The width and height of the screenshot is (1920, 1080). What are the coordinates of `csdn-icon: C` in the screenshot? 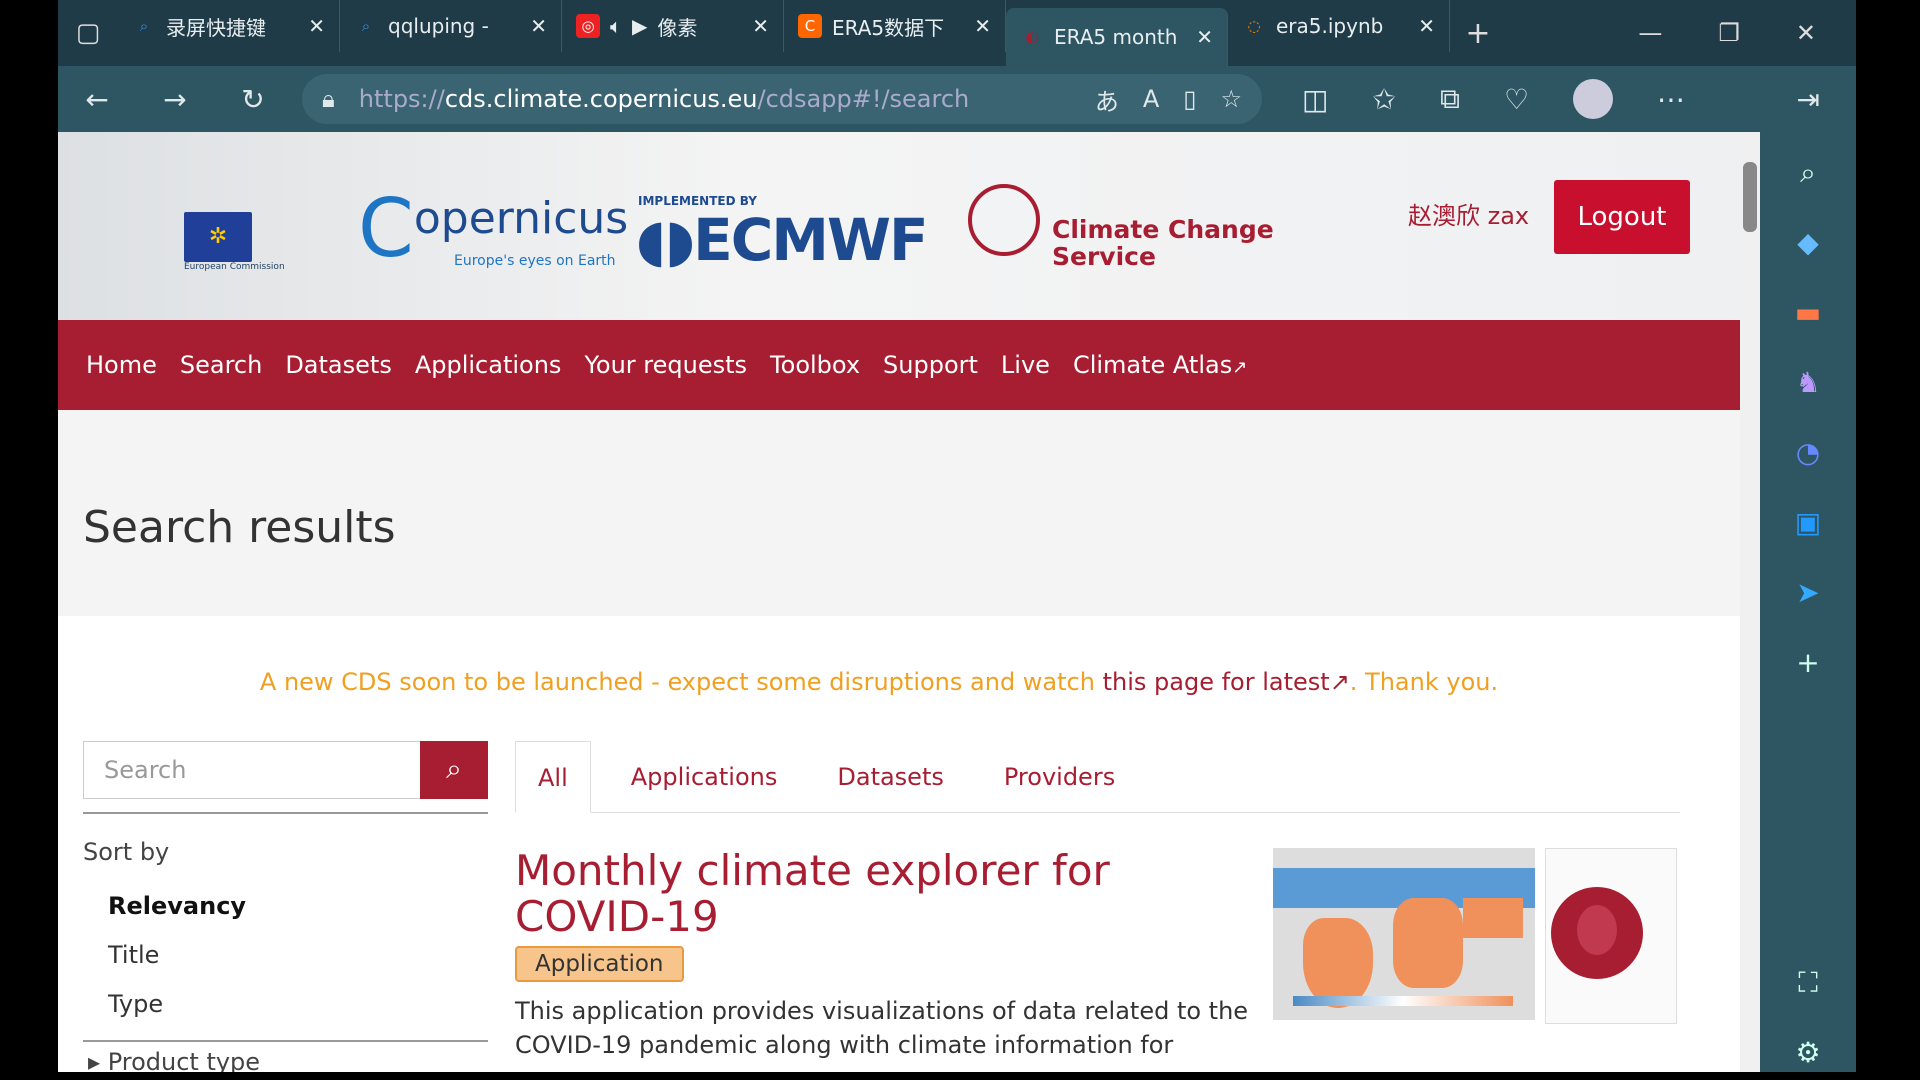 It's located at (810, 26).